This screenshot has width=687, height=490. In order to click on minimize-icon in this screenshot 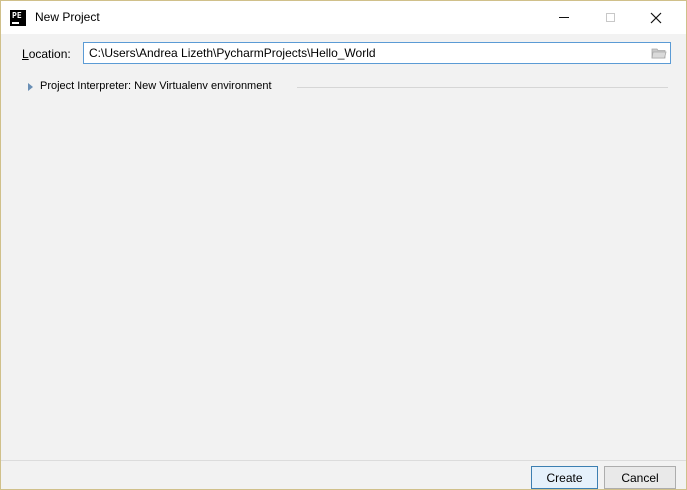, I will do `click(564, 18)`.